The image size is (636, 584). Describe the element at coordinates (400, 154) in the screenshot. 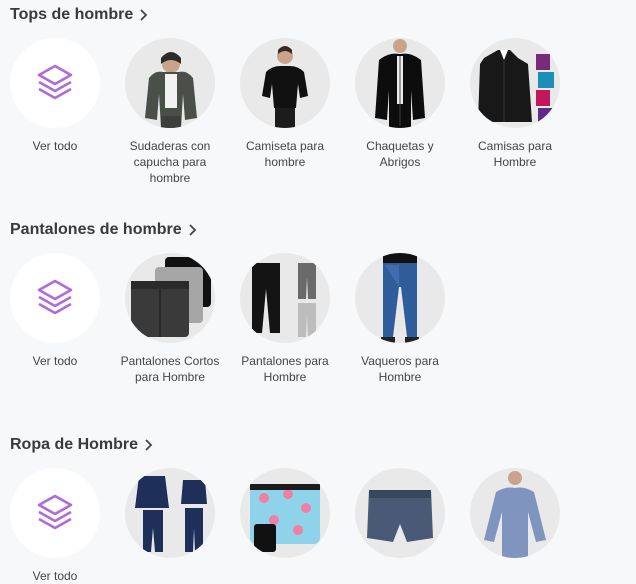

I see `tile-label: Chaquetas y Abrigos` at that location.